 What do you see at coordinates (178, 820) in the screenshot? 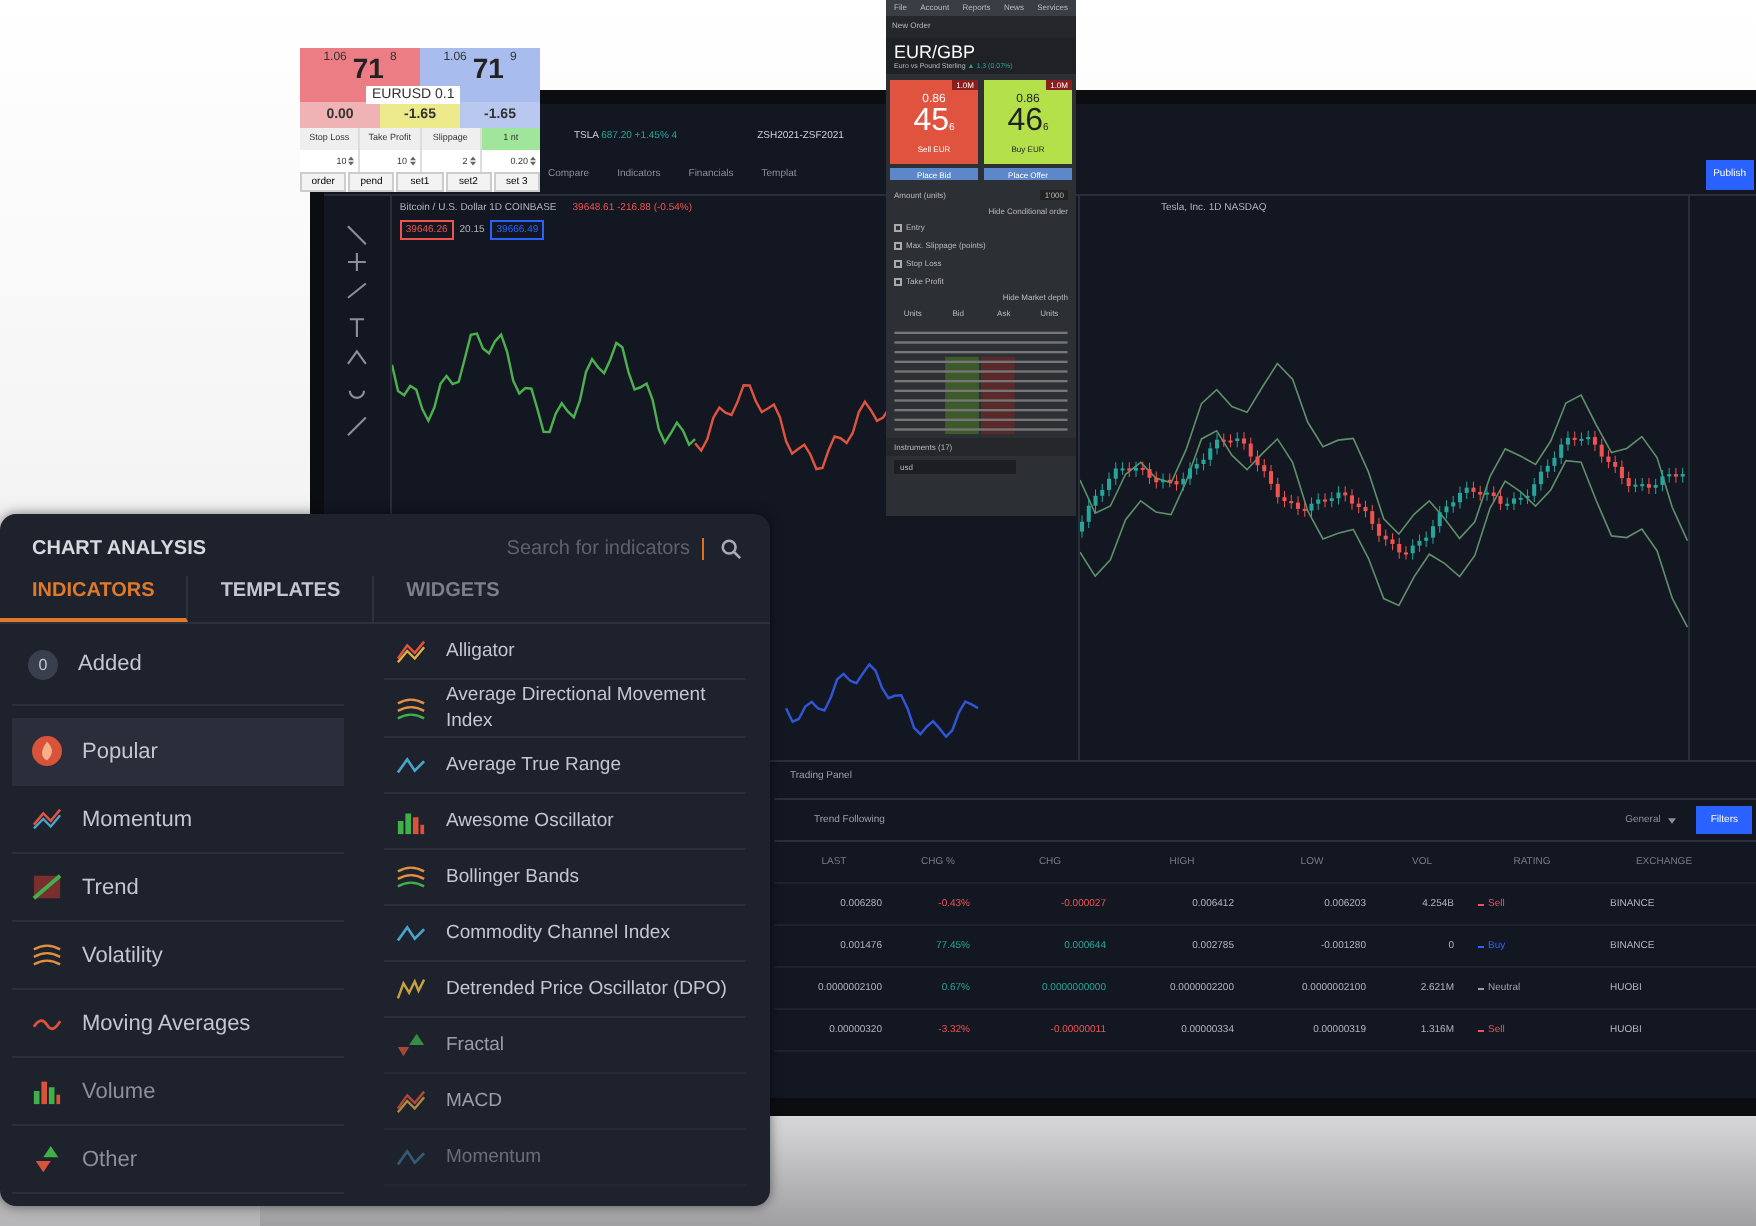
I see `category-item: Momentum` at bounding box center [178, 820].